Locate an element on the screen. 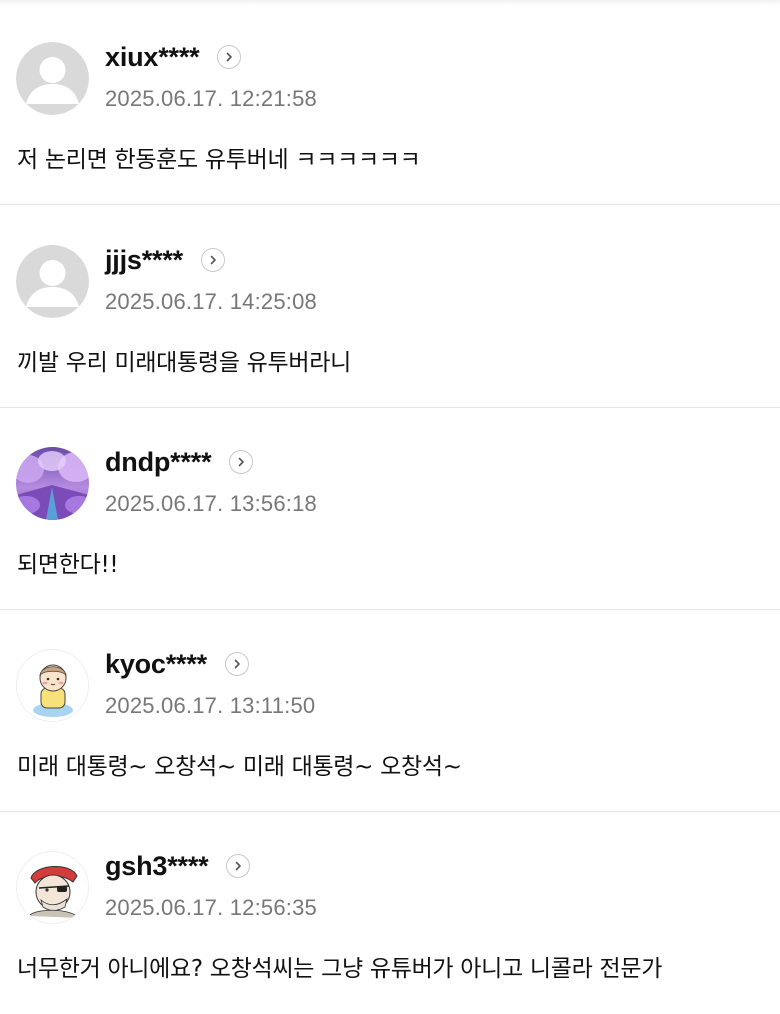  comment-text: 미래 대통령~ 오창석~ 미래 대통령~ 오창석~ is located at coordinates (239, 767).